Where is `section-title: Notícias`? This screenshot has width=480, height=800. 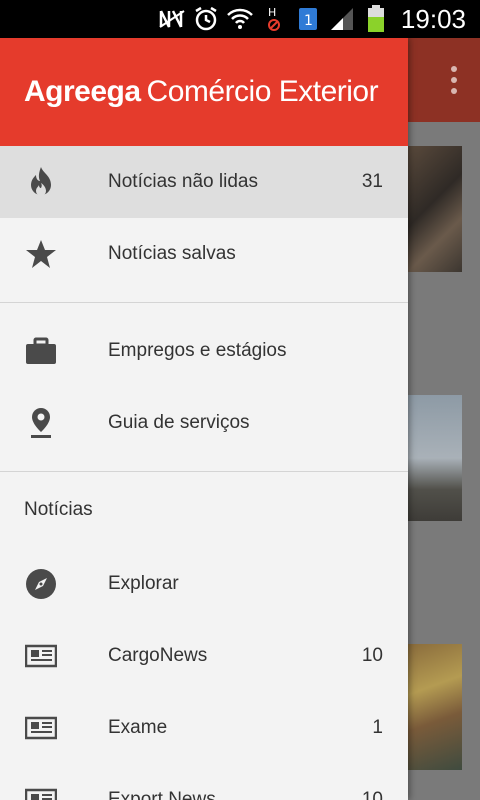
section-title: Notícias is located at coordinates (58, 509).